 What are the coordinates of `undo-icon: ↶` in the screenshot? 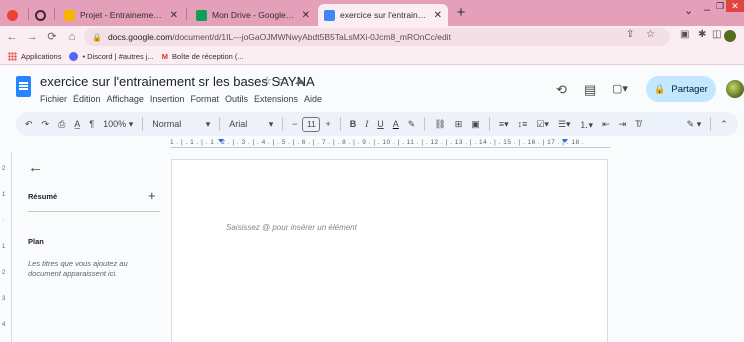 It's located at (29, 124).